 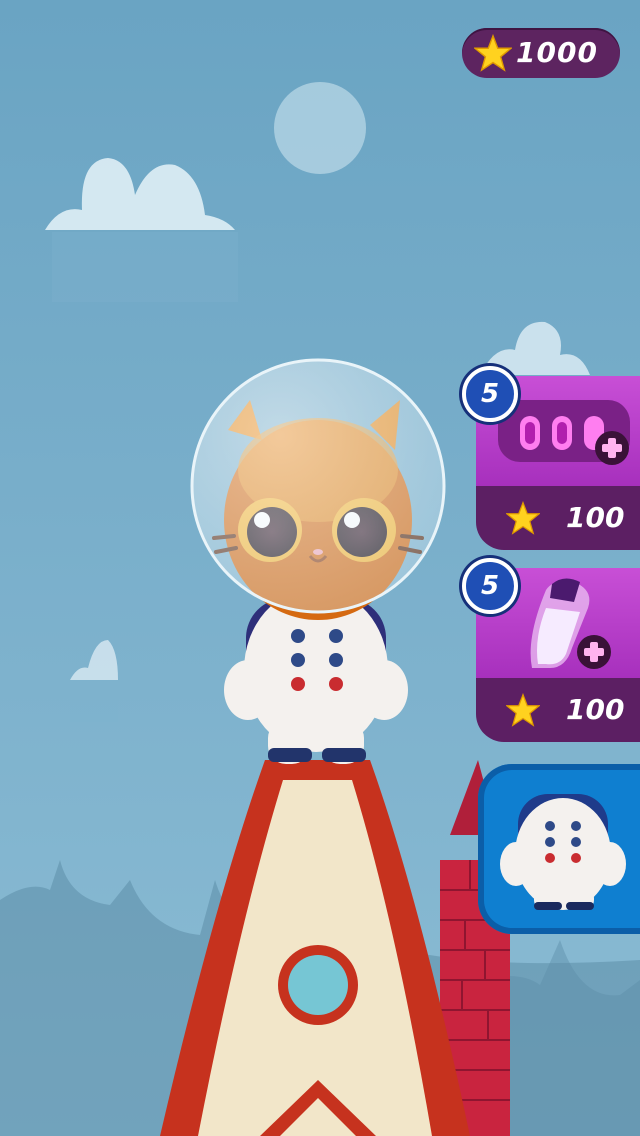 I want to click on costume-button, so click(x=559, y=849).